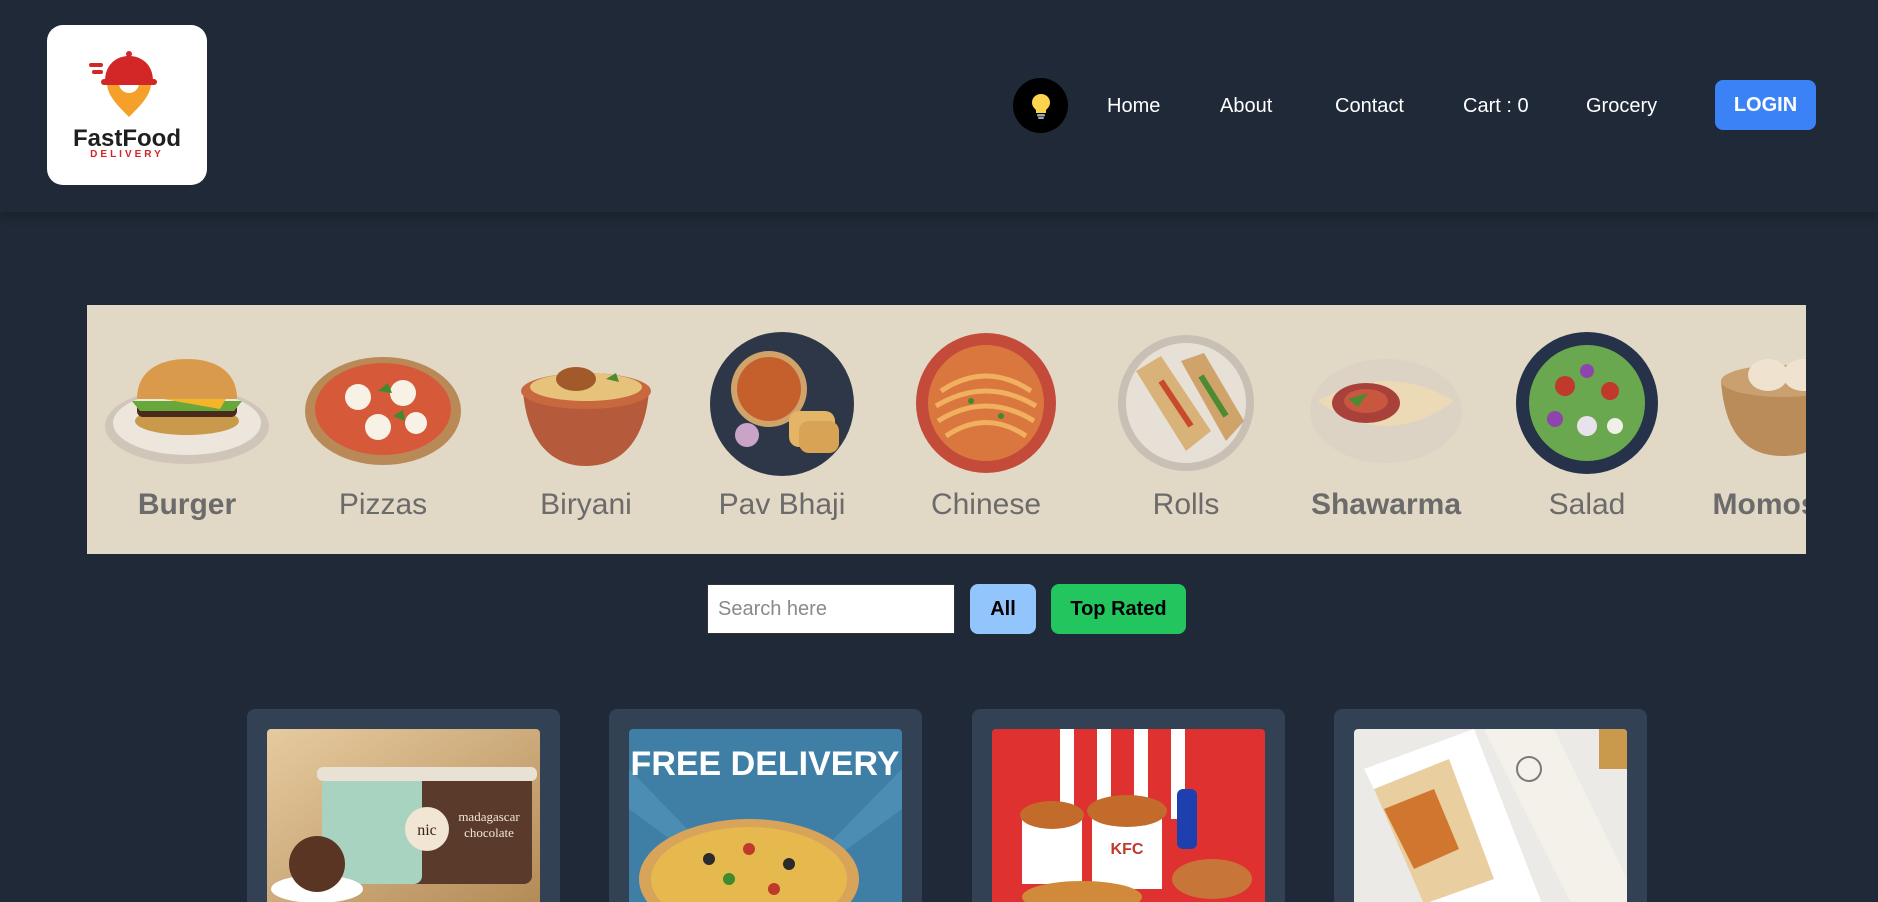  What do you see at coordinates (1386, 411) in the screenshot?
I see `shawarma-image` at bounding box center [1386, 411].